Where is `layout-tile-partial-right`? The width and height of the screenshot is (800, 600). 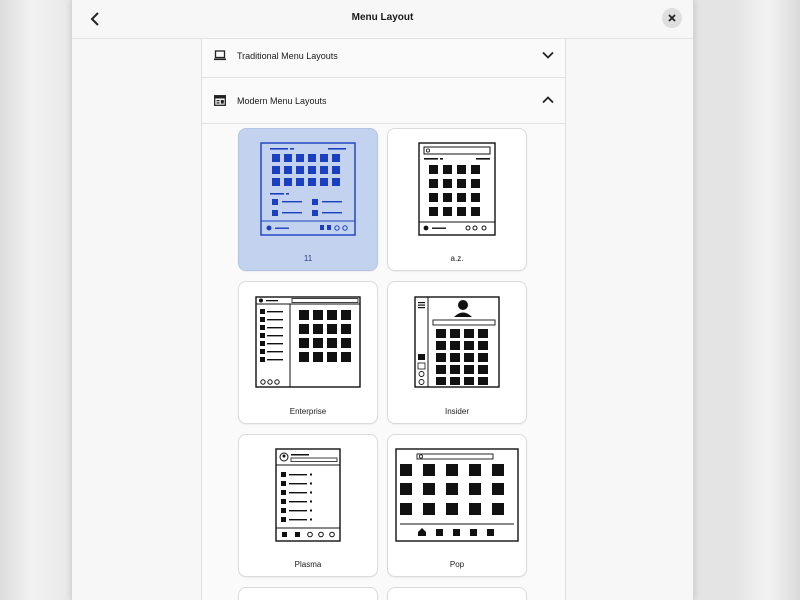 layout-tile-partial-right is located at coordinates (457, 593).